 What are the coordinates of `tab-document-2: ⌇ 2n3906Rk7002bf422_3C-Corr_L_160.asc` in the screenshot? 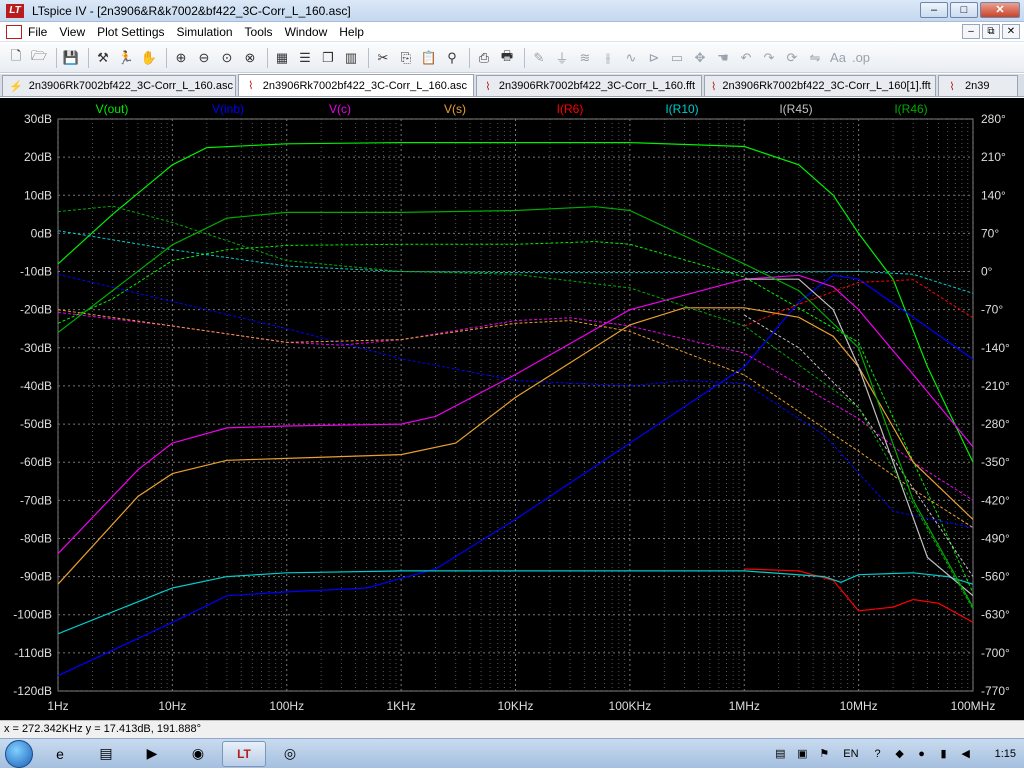 It's located at (356, 85).